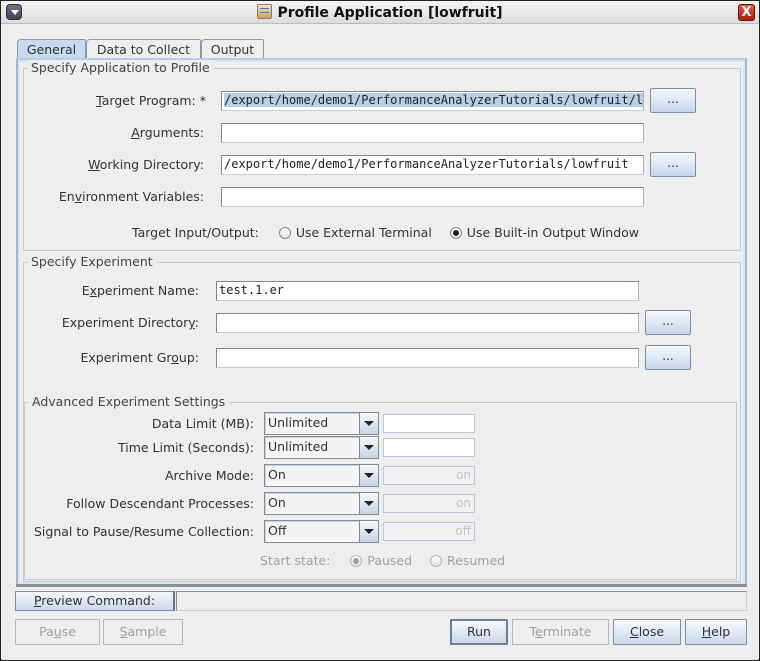 This screenshot has width=760, height=661. I want to click on radio-paused: Paused, so click(381, 560).